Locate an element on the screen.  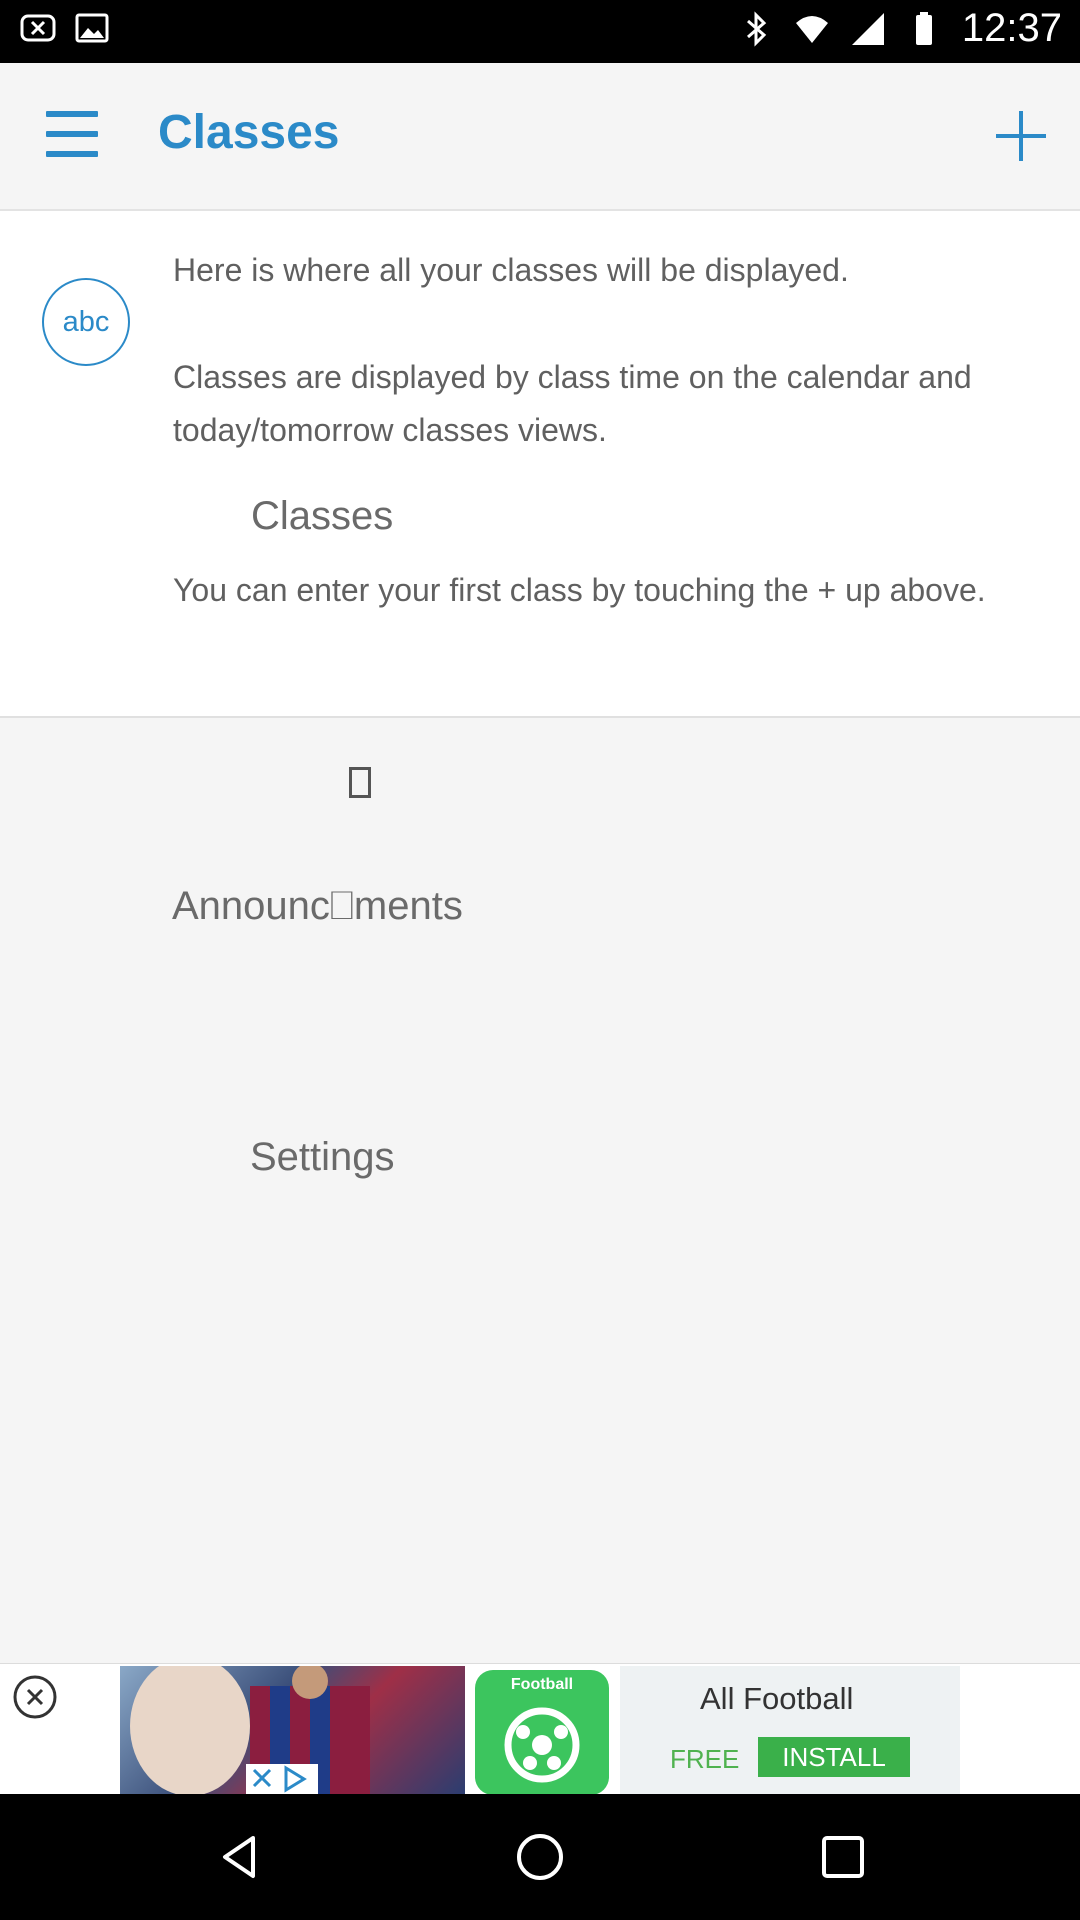
signal-icon is located at coordinates (867, 28).